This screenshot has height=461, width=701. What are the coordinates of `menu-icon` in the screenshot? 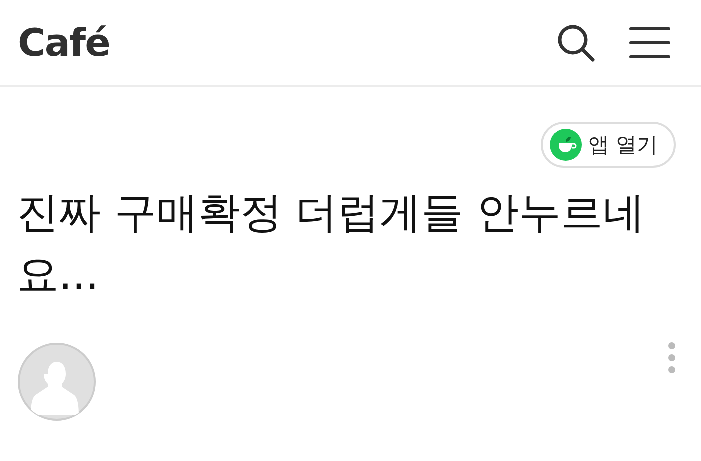 It's located at (650, 42).